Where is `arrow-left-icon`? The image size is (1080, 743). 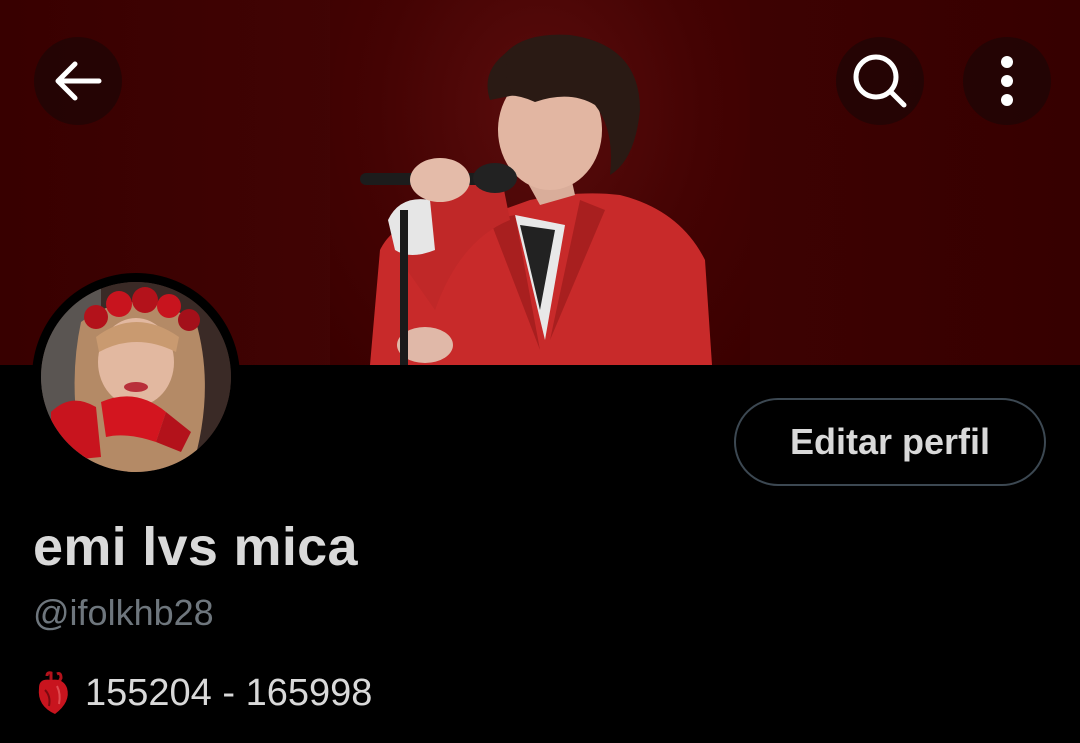 arrow-left-icon is located at coordinates (78, 81).